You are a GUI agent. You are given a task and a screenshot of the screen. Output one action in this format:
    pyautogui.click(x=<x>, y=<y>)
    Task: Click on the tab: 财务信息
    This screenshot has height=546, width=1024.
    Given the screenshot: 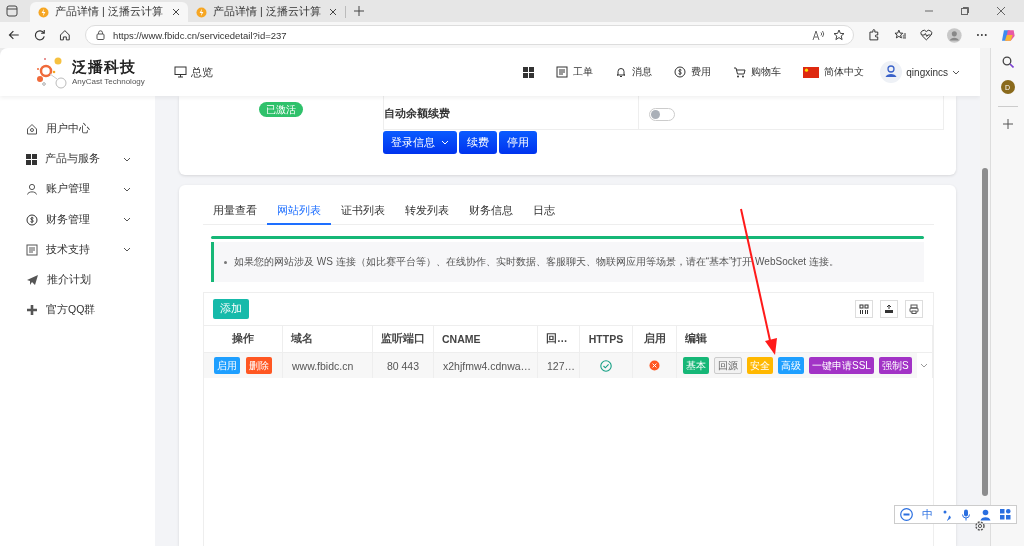 What is the action you would take?
    pyautogui.click(x=491, y=213)
    